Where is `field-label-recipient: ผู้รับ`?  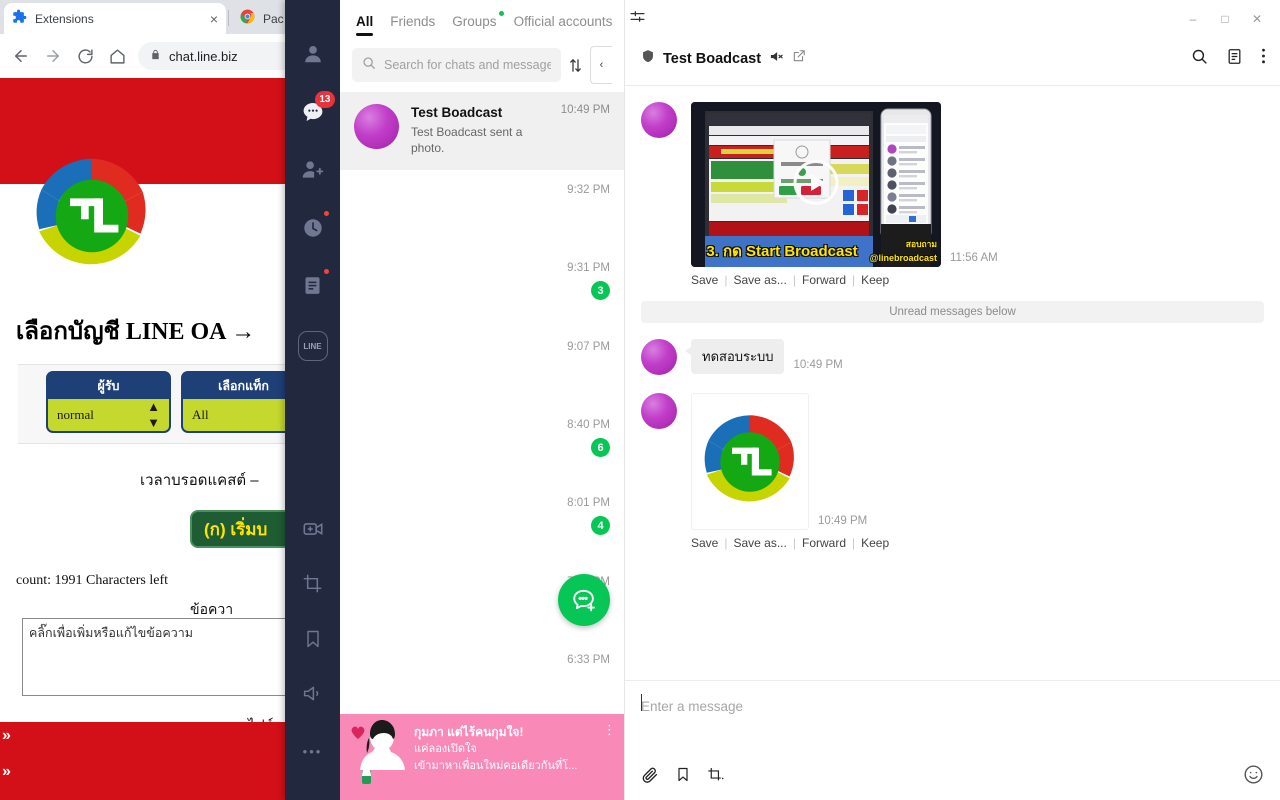 field-label-recipient: ผู้รับ is located at coordinates (108, 385).